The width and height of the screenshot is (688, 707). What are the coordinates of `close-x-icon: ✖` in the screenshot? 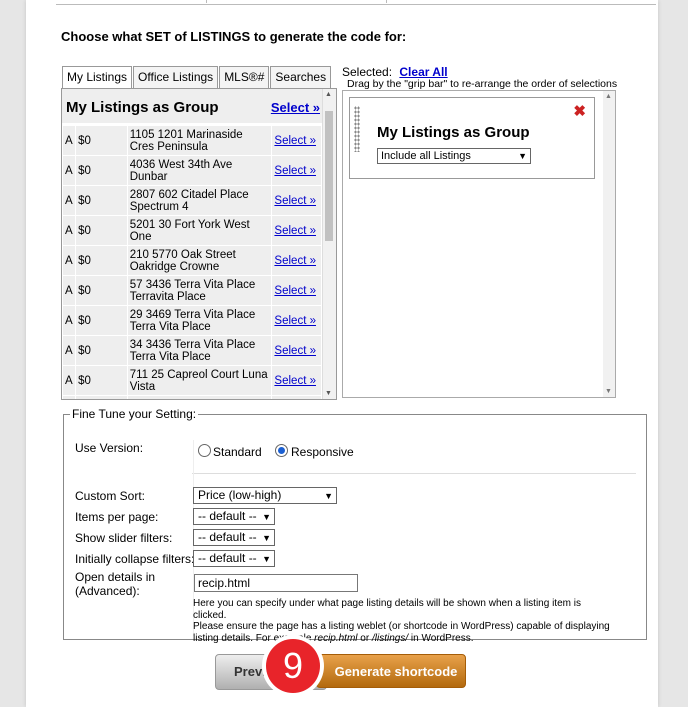 It's located at (579, 111).